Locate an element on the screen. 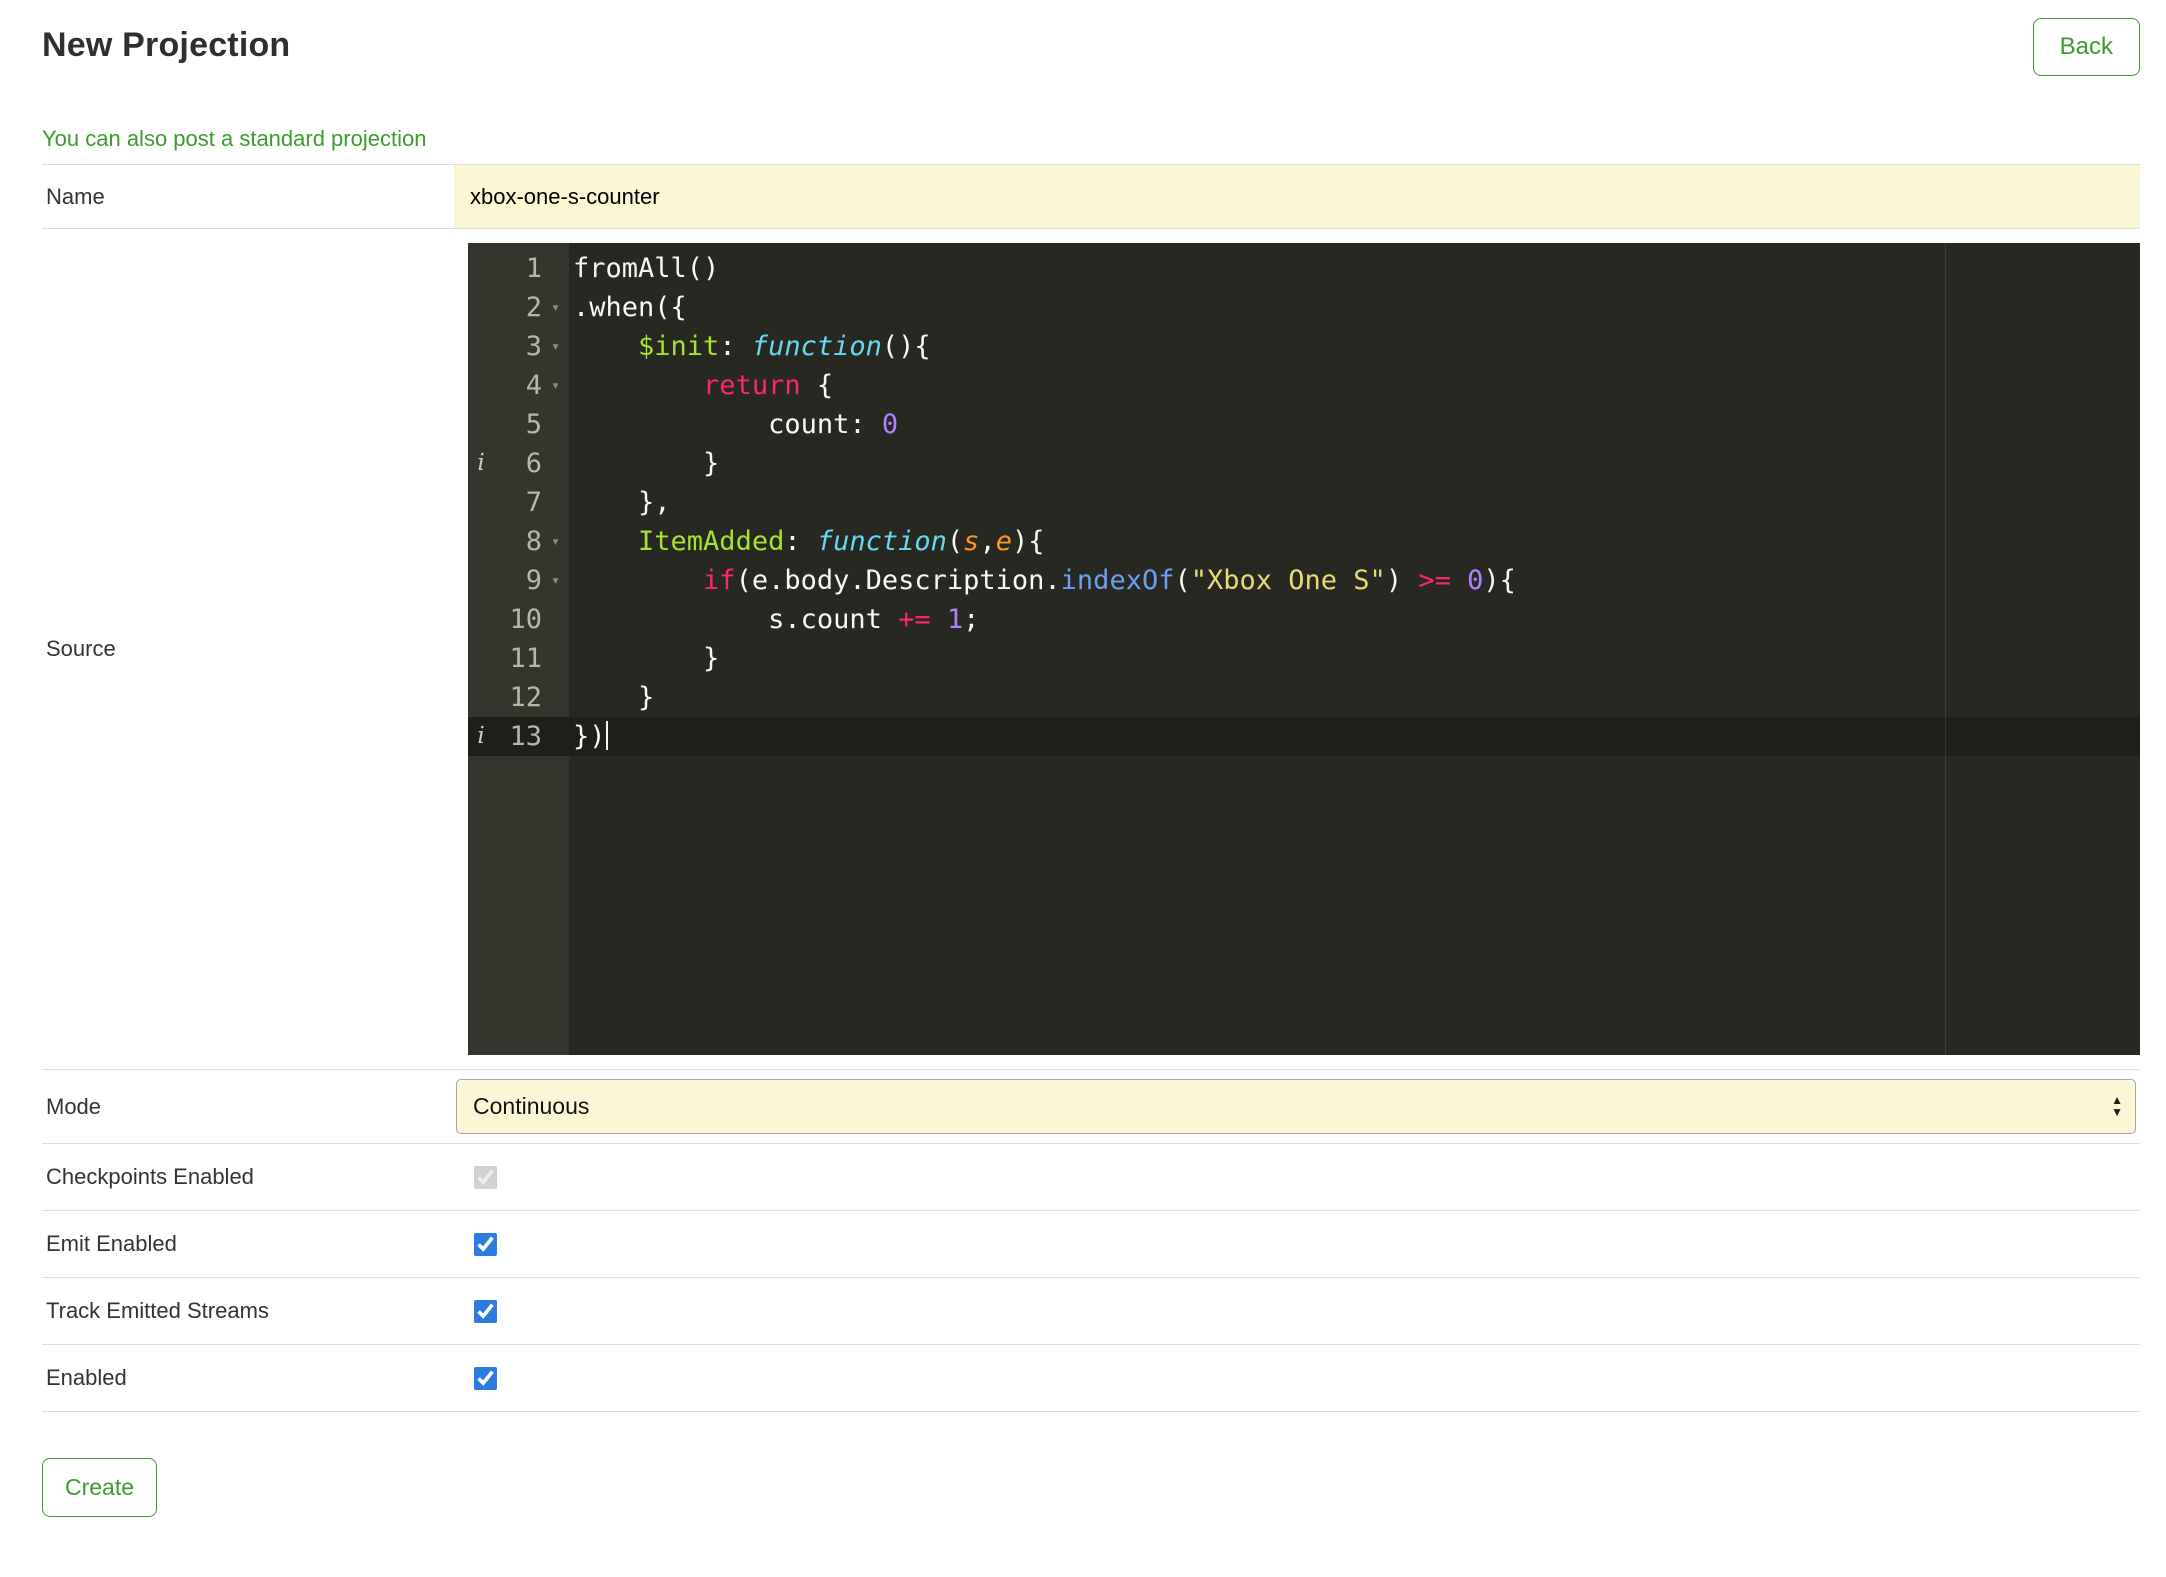 The image size is (2166, 1577). line-number: 12 is located at coordinates (525, 697).